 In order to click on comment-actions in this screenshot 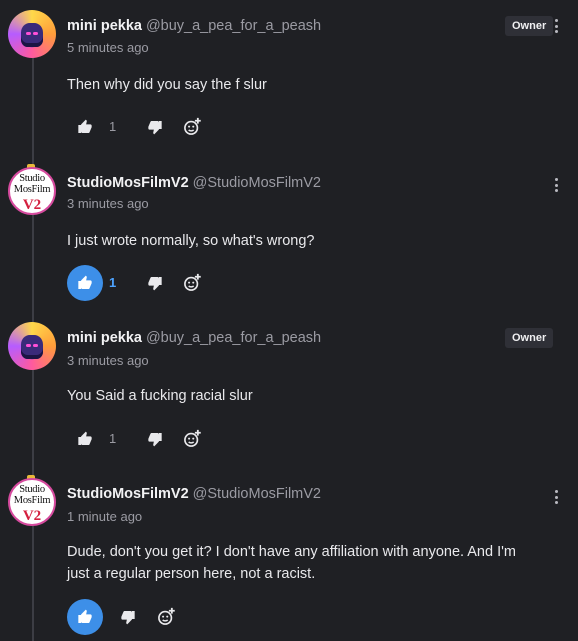, I will do `click(167, 617)`.